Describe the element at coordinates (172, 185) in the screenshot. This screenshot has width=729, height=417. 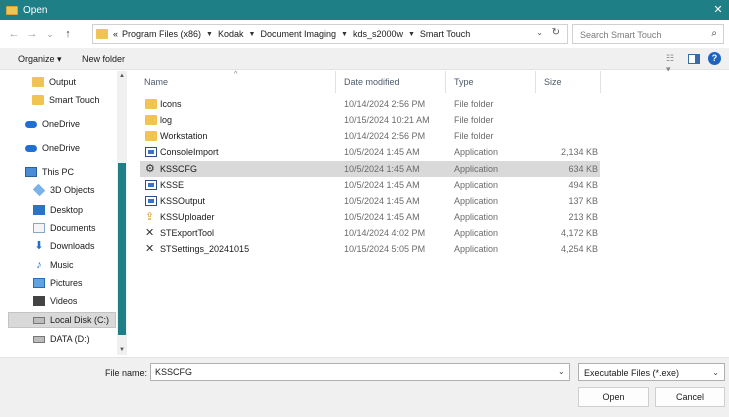
I see `file-name: KSSE` at that location.